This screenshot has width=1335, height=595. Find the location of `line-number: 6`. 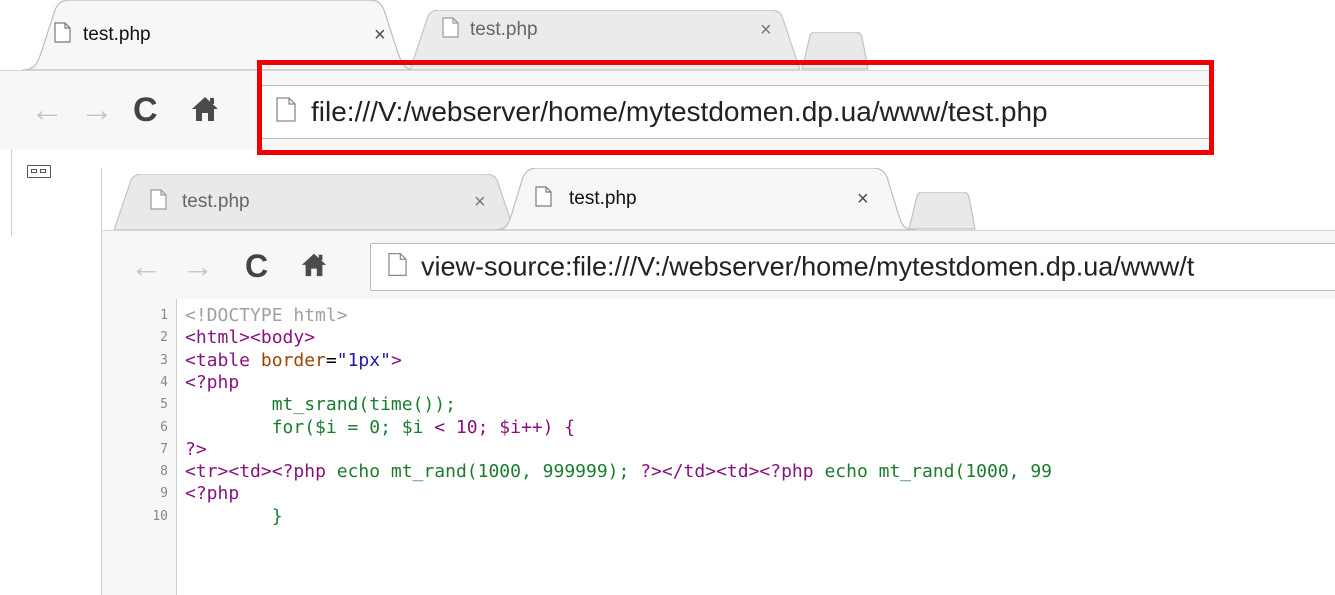

line-number: 6 is located at coordinates (164, 427).